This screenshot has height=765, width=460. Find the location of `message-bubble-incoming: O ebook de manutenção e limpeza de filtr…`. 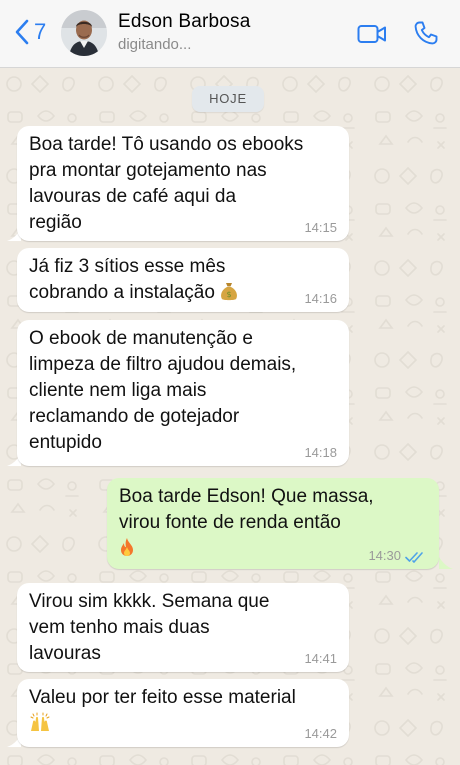

message-bubble-incoming: O ebook de manutenção e limpeza de filtr… is located at coordinates (183, 393).